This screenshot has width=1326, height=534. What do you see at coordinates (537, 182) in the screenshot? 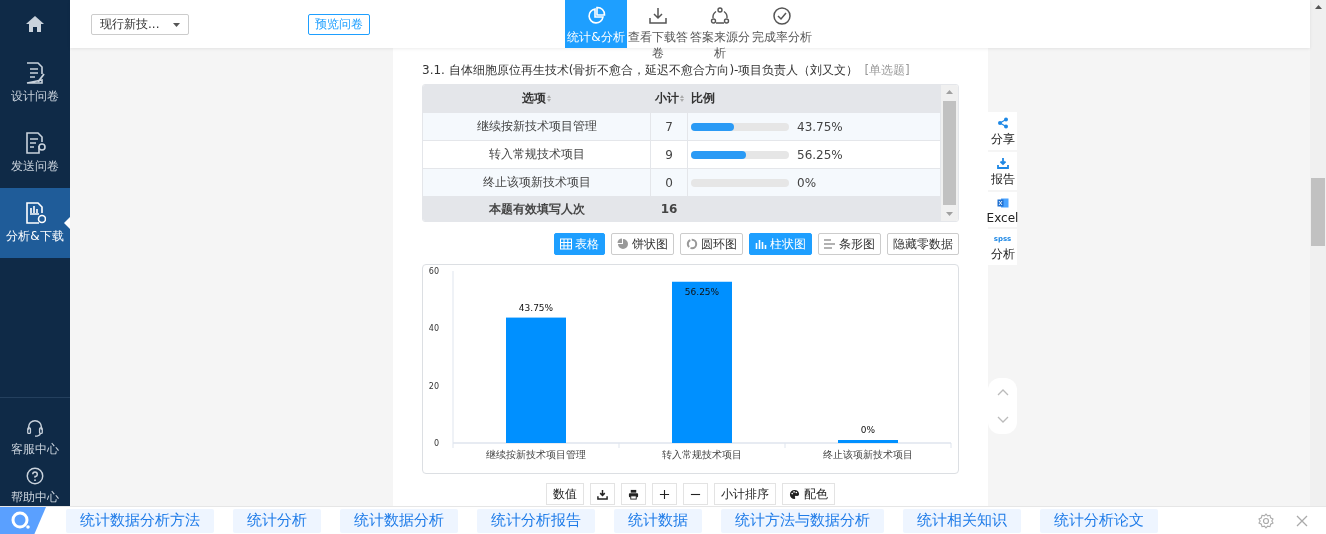
I see `table-cell: 终止该项新技术项目` at bounding box center [537, 182].